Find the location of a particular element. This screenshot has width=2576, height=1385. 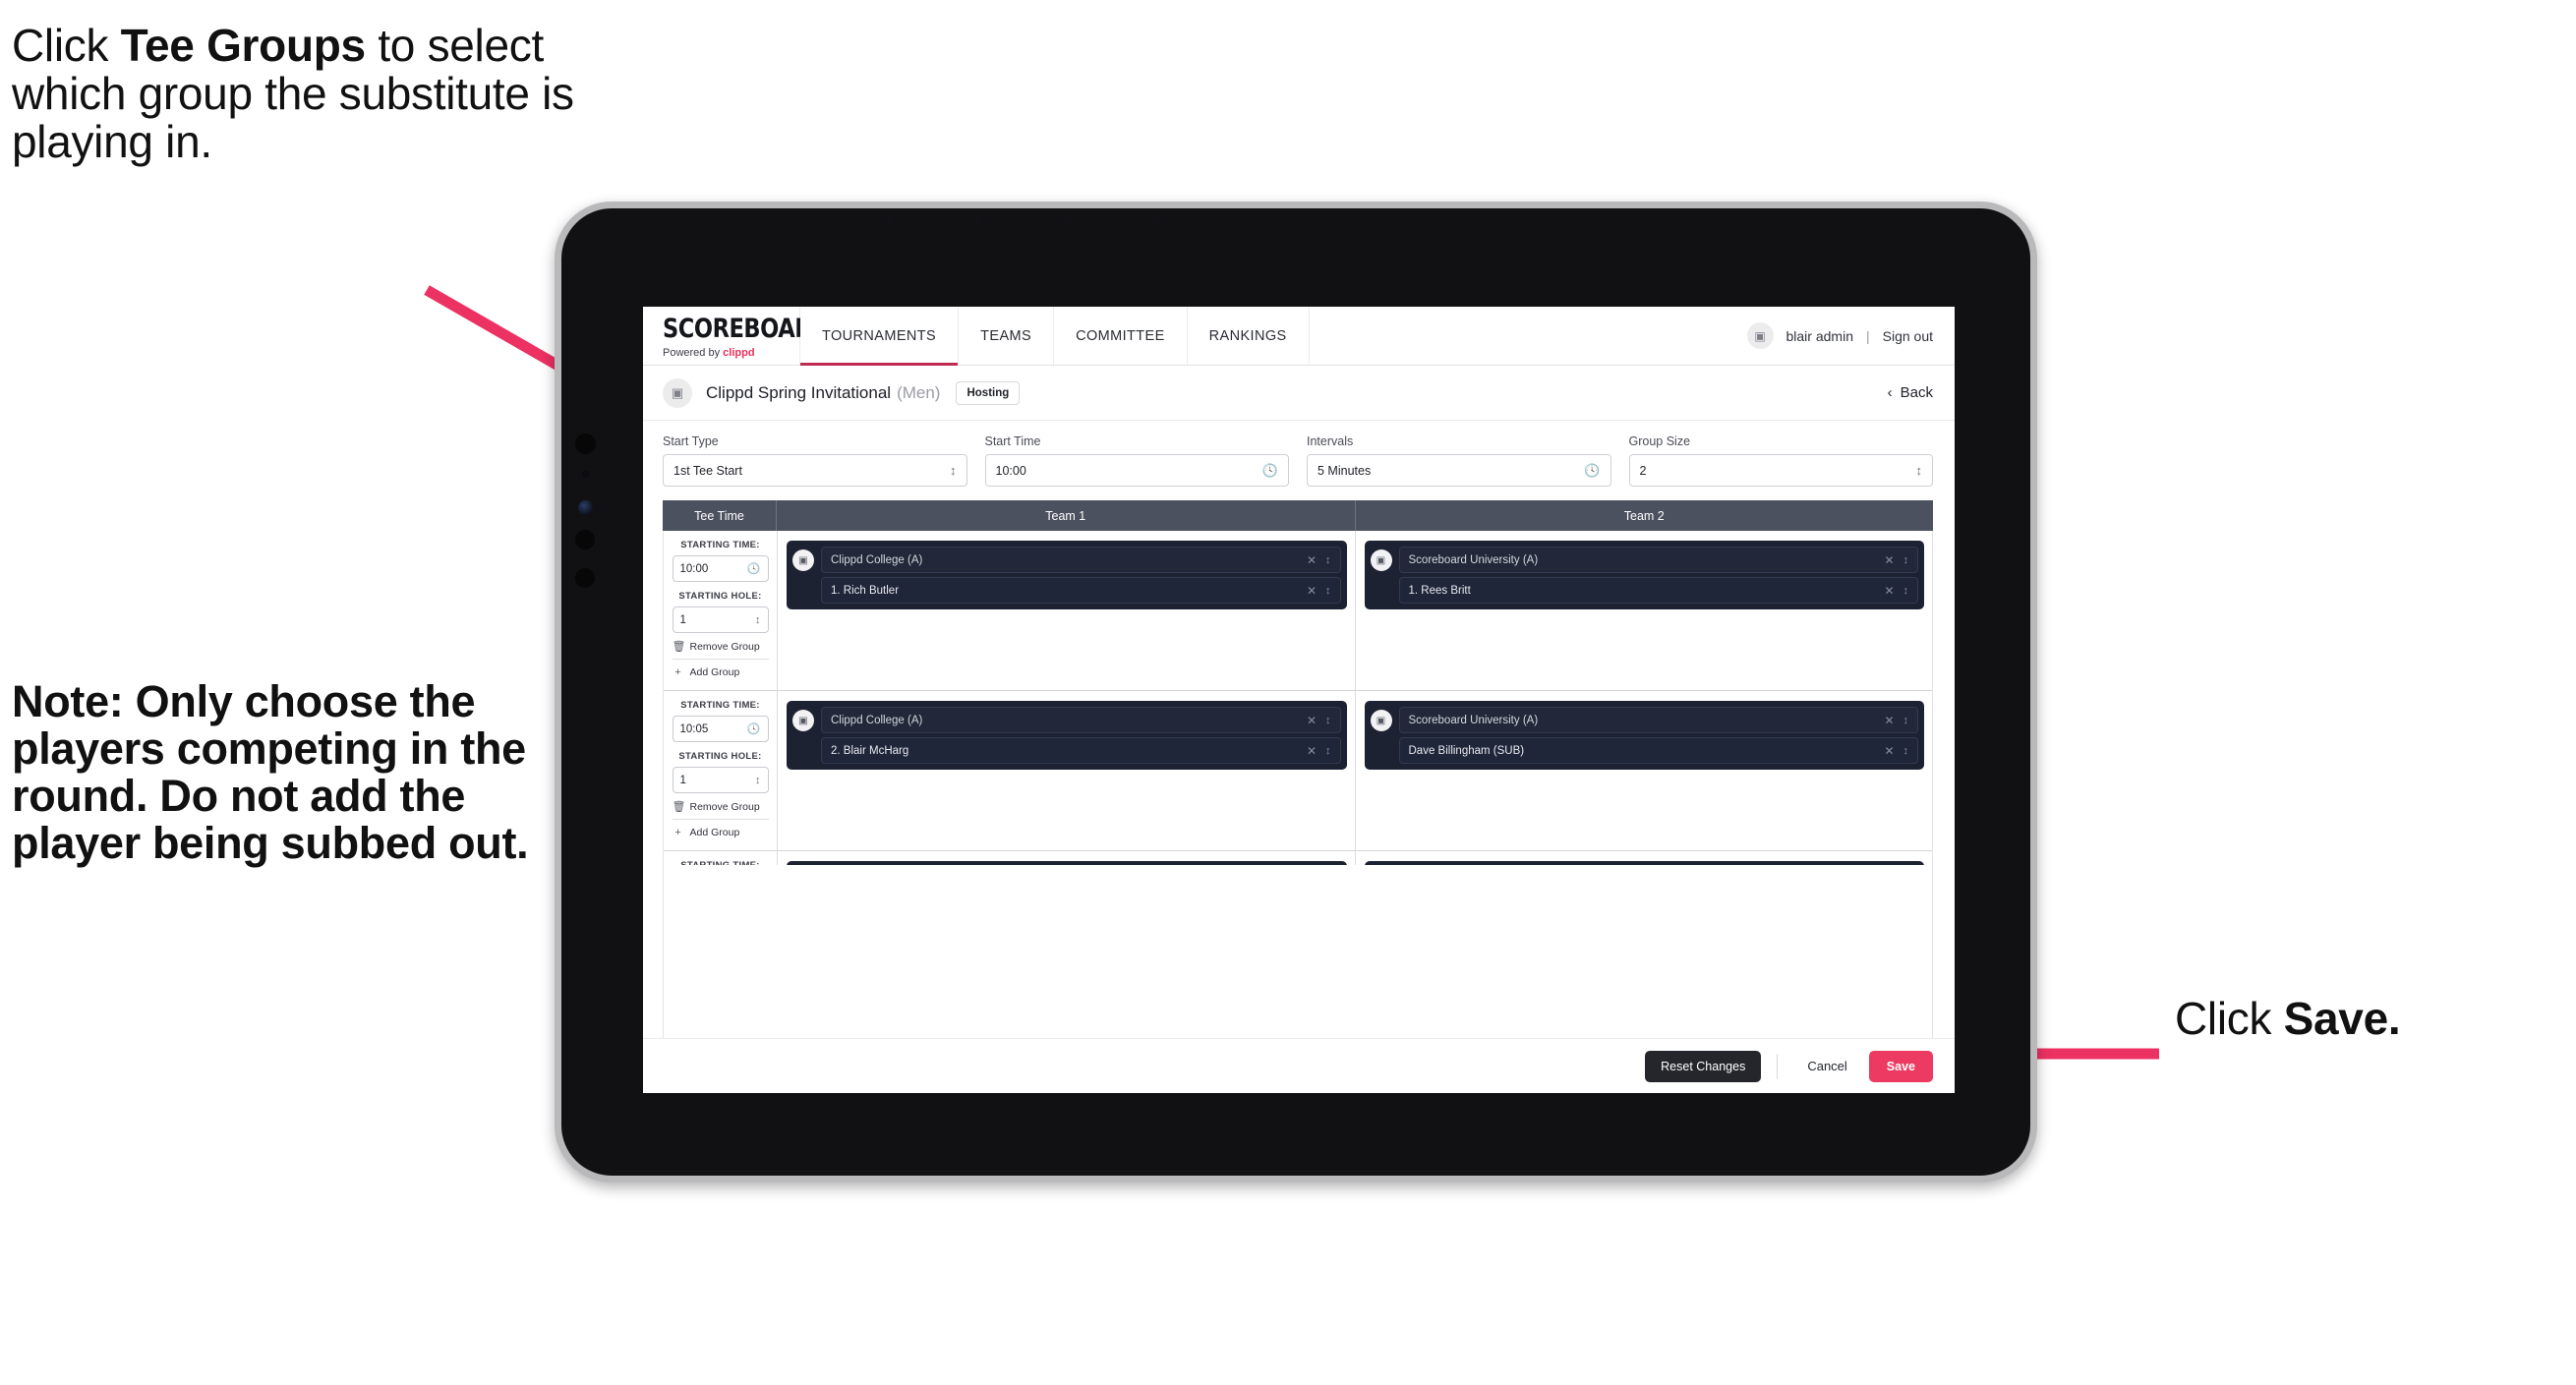

back-button: ‹ Back is located at coordinates (1910, 392).